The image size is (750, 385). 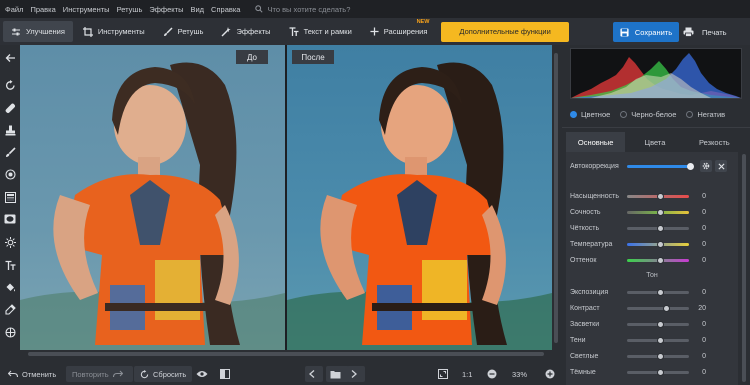 I want to click on settings-button, so click(x=706, y=166).